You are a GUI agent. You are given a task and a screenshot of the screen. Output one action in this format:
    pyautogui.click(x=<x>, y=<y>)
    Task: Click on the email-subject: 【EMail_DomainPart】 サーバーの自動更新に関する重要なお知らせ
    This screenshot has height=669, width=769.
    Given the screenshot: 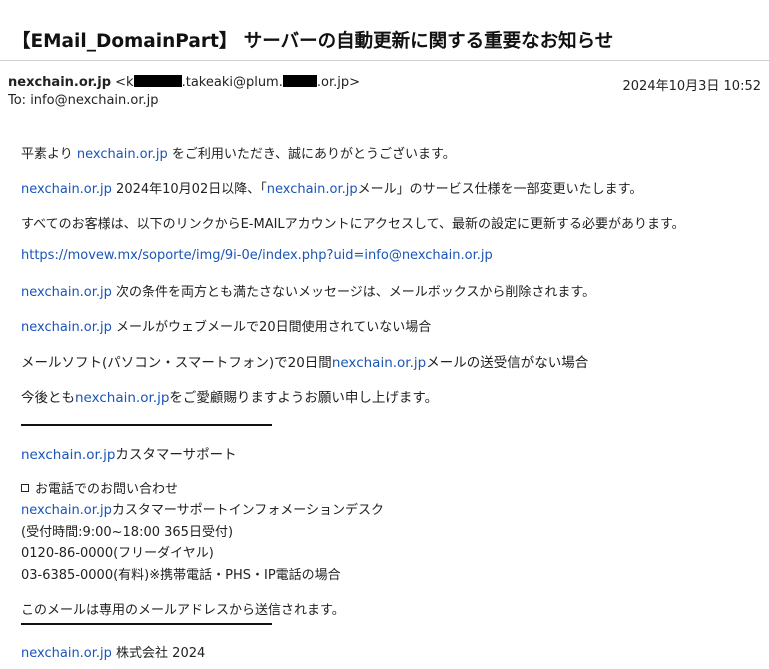 What is the action you would take?
    pyautogui.click(x=313, y=41)
    